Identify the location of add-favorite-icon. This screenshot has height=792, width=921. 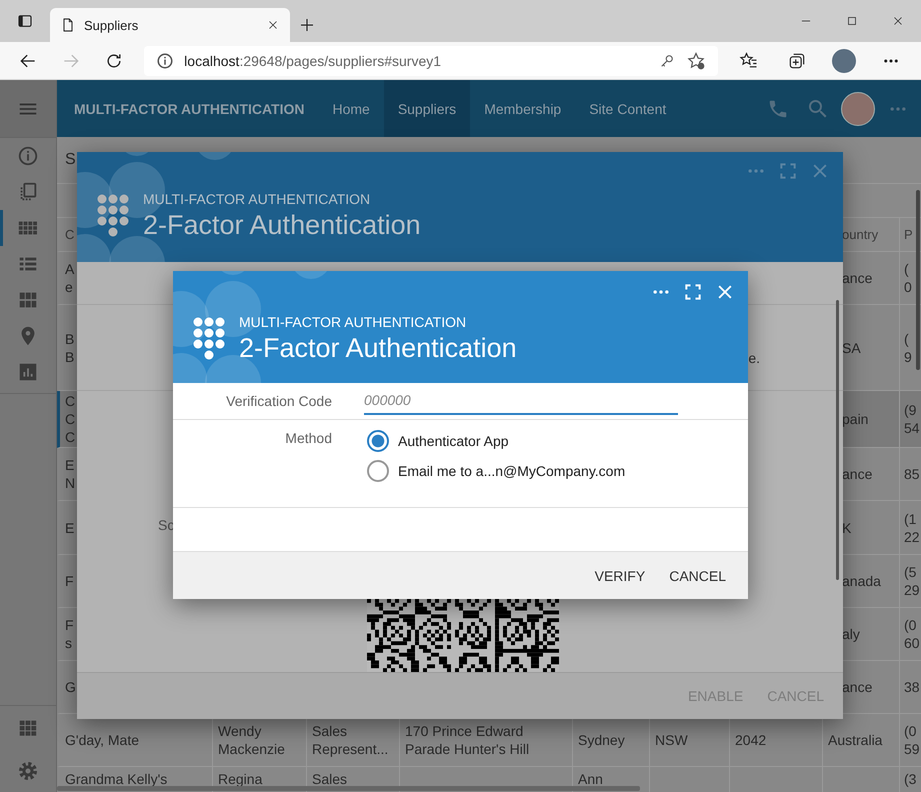
(696, 60).